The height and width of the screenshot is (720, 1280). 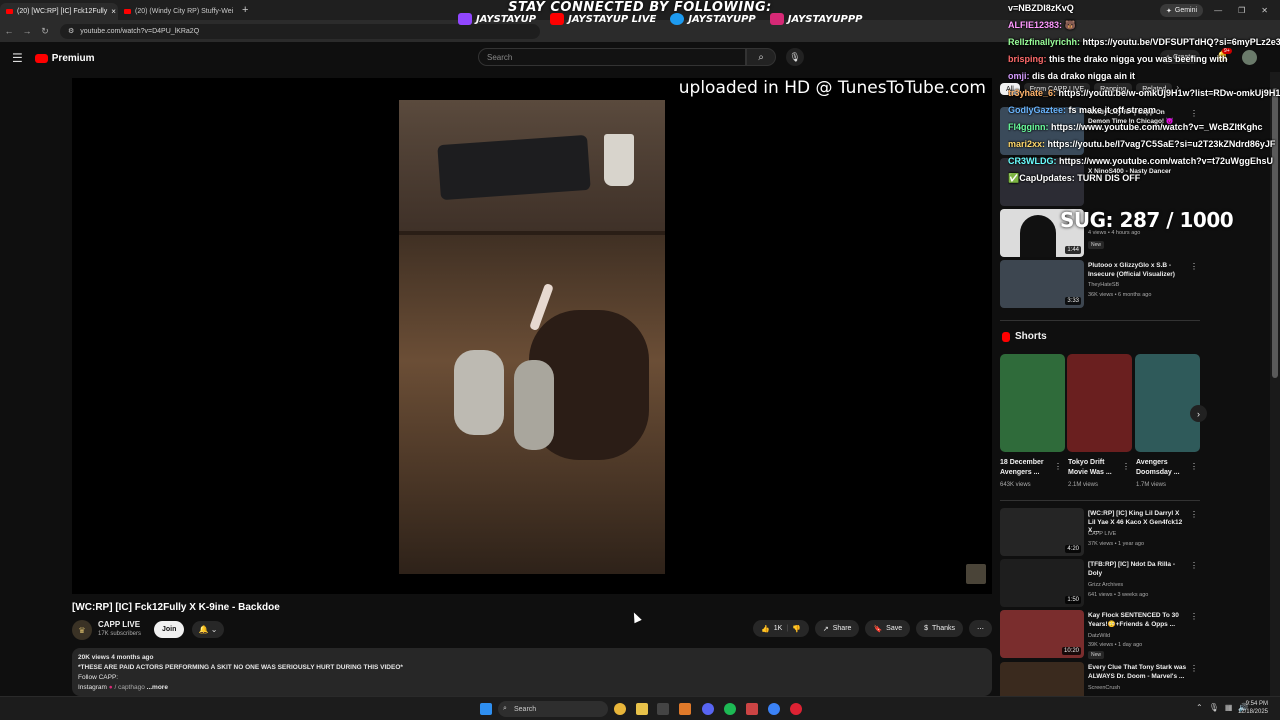 What do you see at coordinates (761, 57) in the screenshot?
I see `search-button: ⌕` at bounding box center [761, 57].